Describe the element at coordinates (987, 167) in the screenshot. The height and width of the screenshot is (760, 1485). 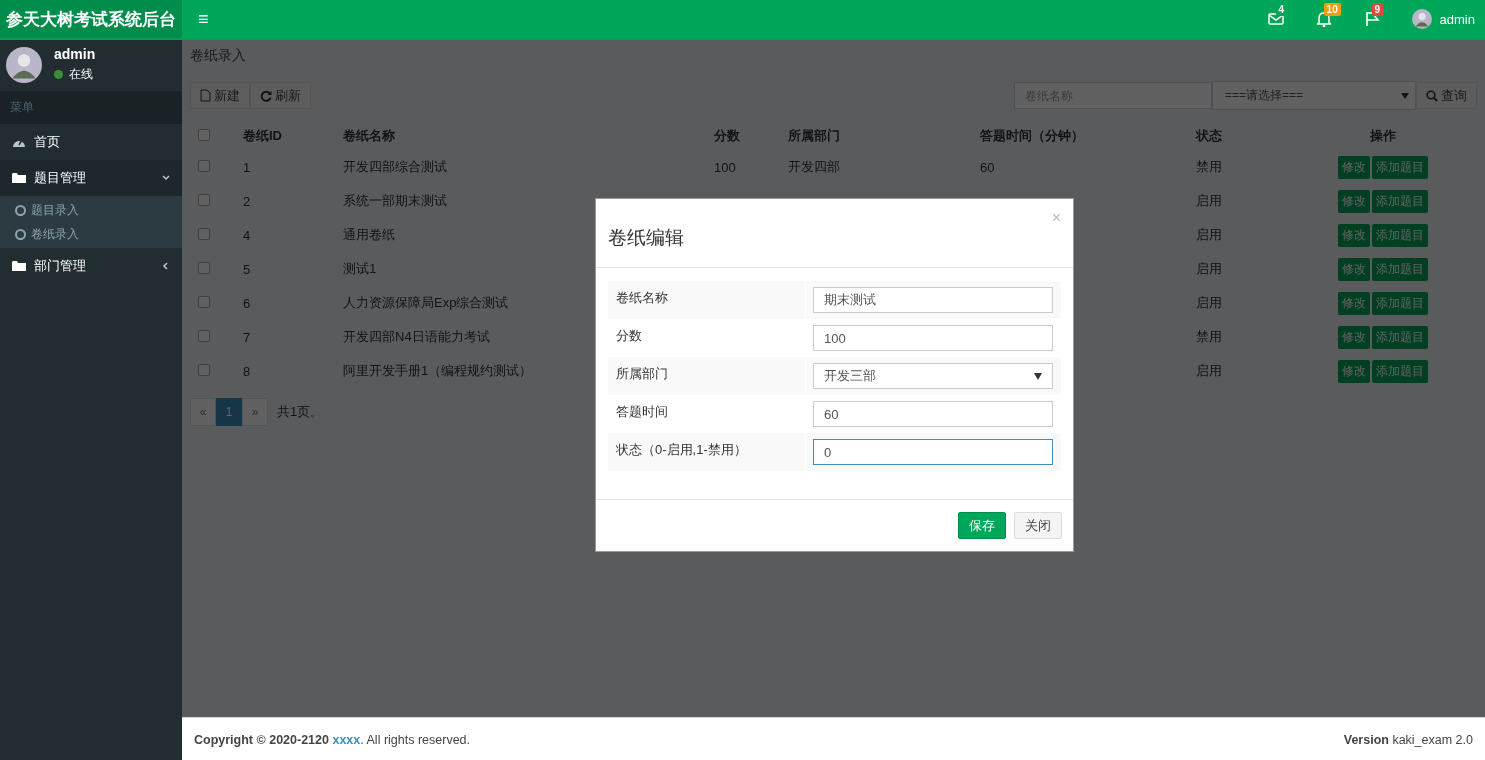
I see `table-cell: 60` at that location.